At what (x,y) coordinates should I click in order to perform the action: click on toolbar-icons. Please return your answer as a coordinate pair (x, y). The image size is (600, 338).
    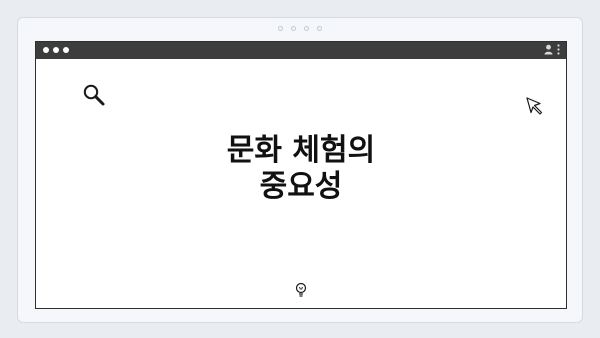
    Looking at the image, I should click on (552, 49).